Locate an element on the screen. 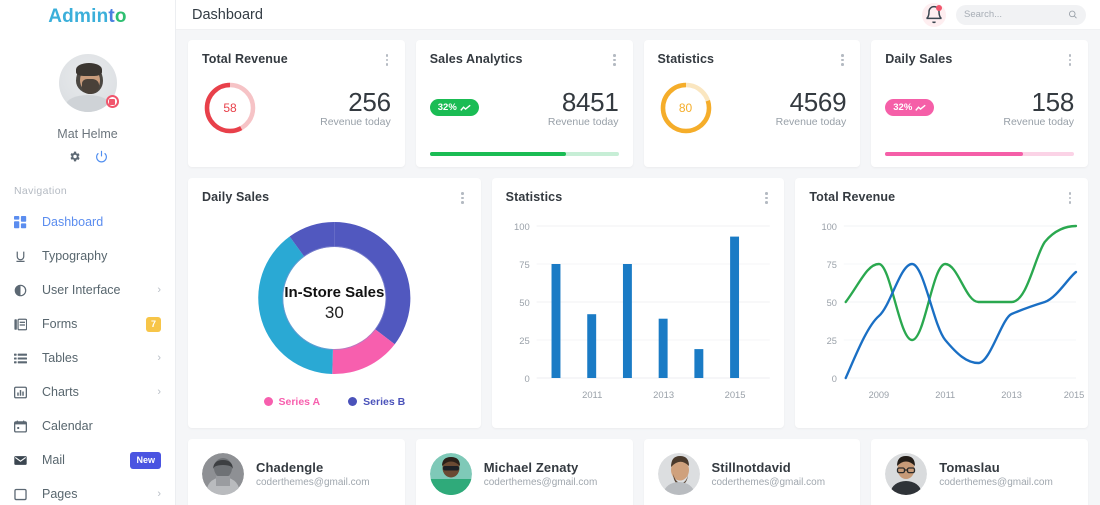 The height and width of the screenshot is (505, 1100). sidebar-item-label: Dashboard is located at coordinates (73, 222).